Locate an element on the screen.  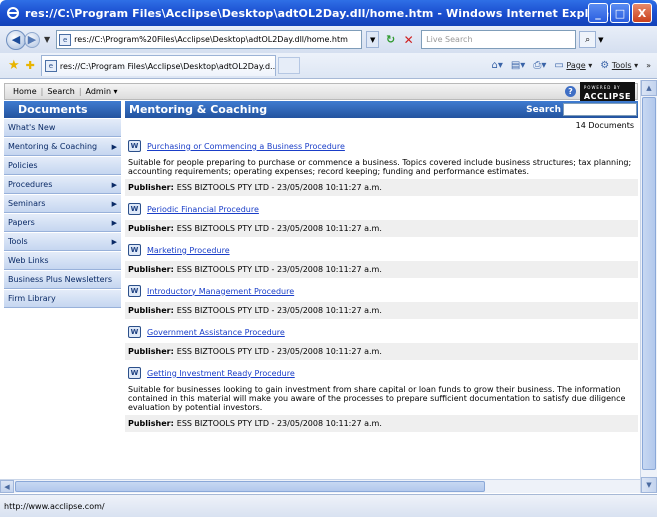
vertical-scrollbar: ▲ ▼ is located at coordinates (648, 286).